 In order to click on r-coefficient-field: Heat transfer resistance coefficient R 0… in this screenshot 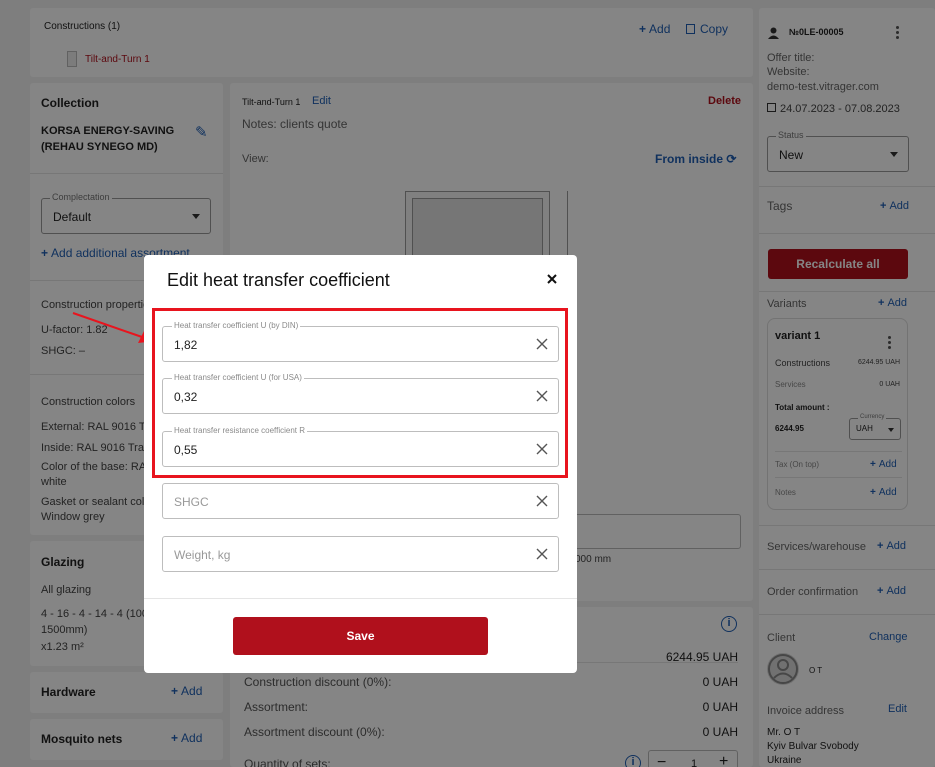, I will do `click(360, 446)`.